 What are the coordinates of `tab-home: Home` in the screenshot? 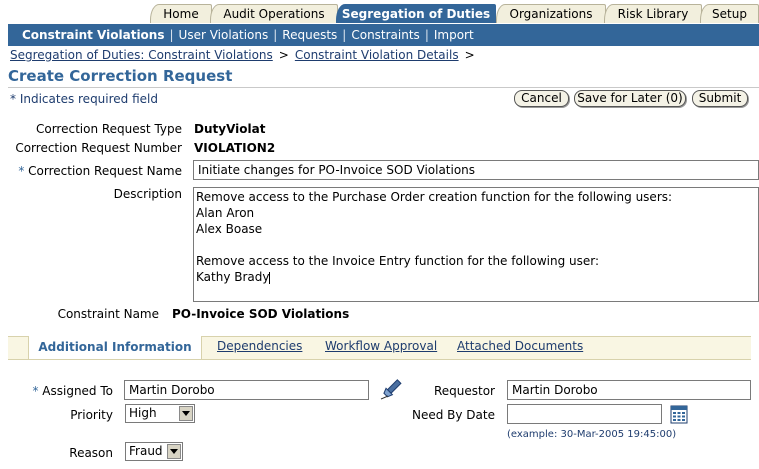 It's located at (181, 13).